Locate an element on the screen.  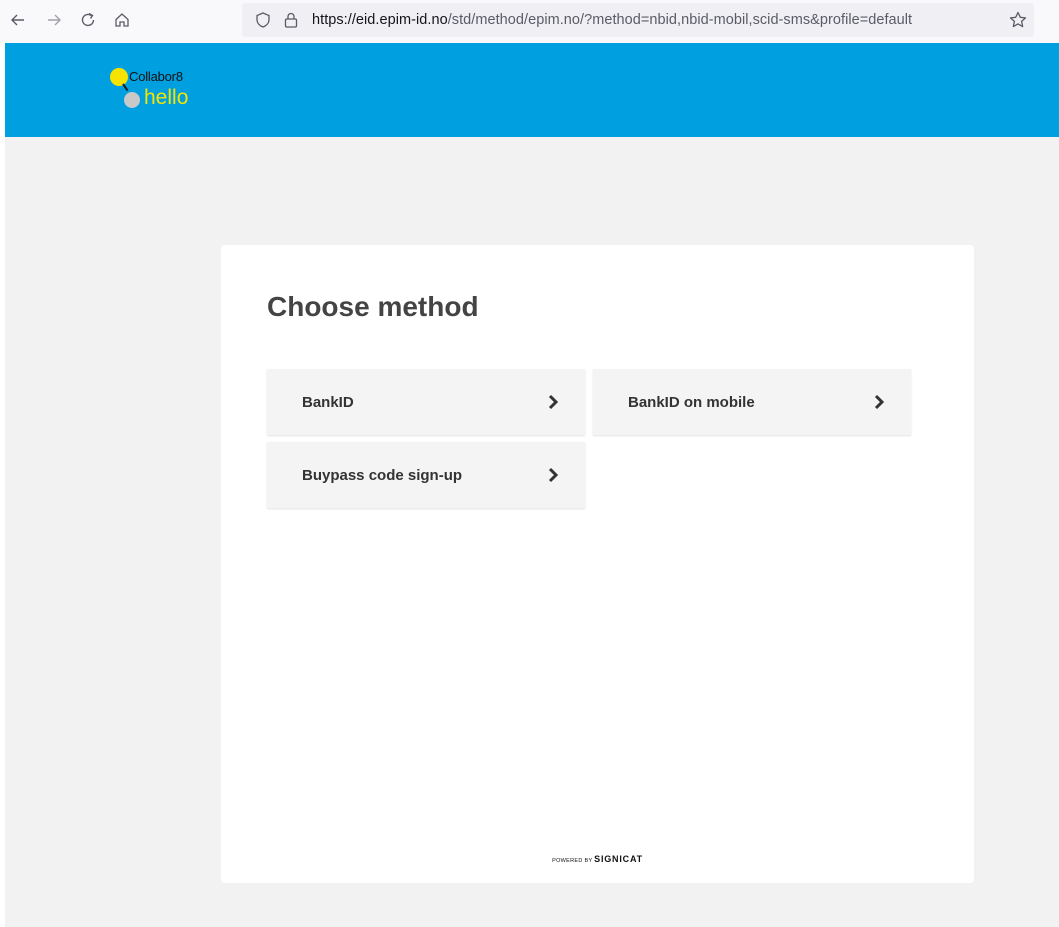
powered-by-text: POWERED BY is located at coordinates (572, 861).